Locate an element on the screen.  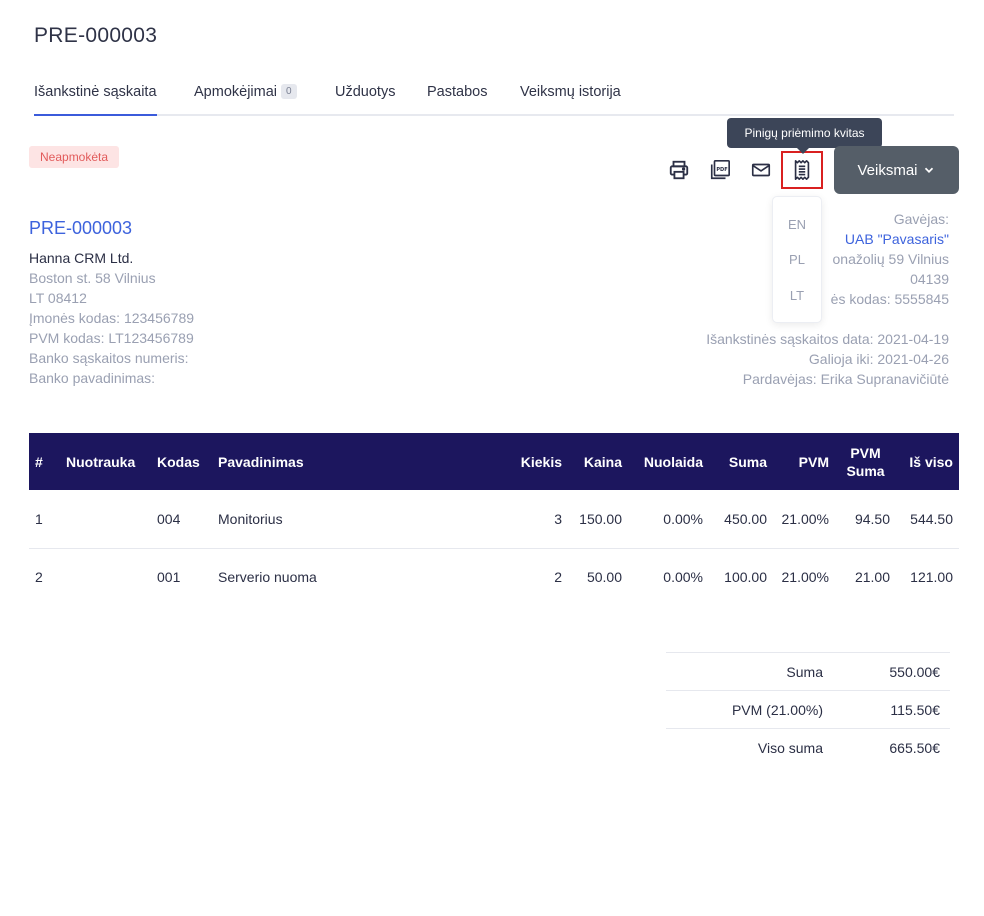
tab-invoice: Išankstinė sąskaita is located at coordinates (95, 100).